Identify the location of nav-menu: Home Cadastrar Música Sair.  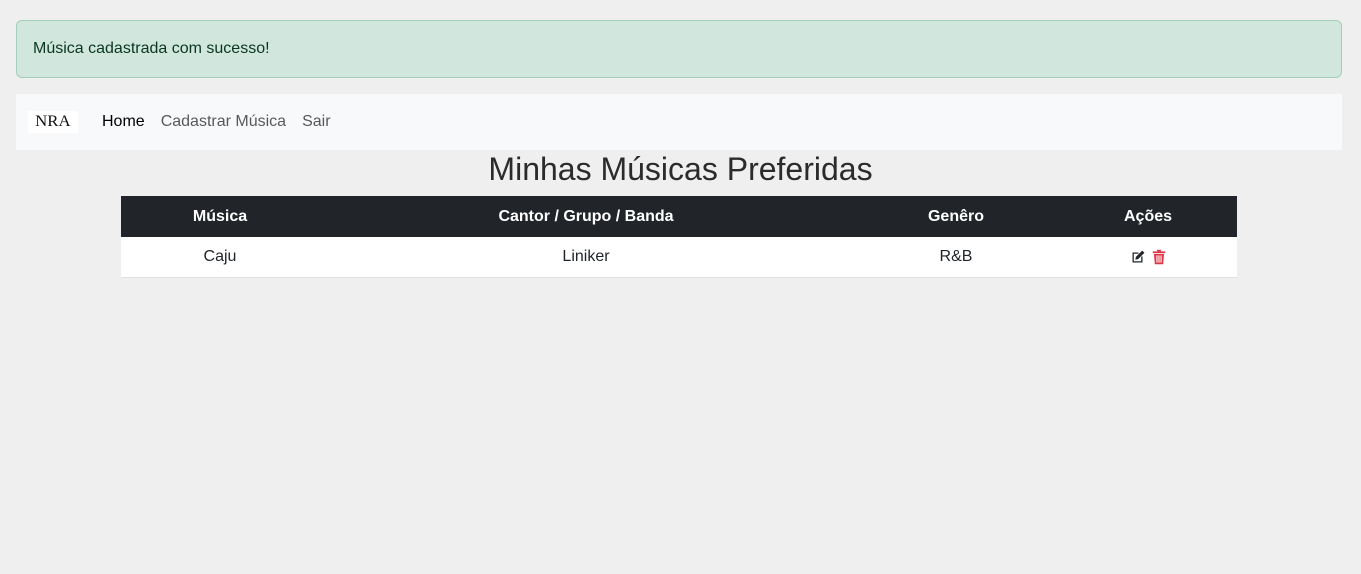
(220, 122).